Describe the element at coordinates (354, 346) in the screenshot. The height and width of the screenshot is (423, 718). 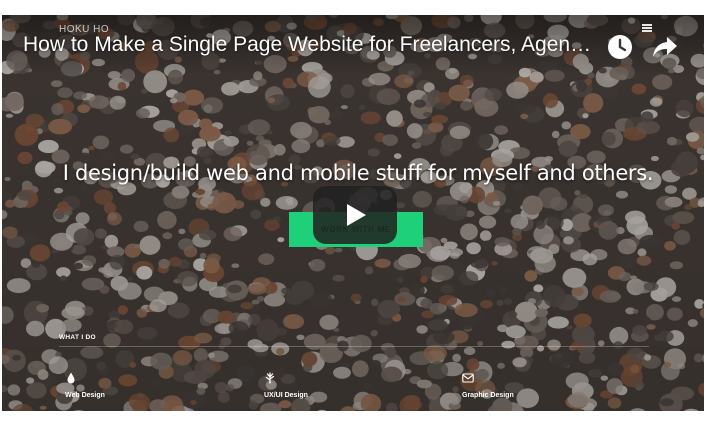
I see `section-divider` at that location.